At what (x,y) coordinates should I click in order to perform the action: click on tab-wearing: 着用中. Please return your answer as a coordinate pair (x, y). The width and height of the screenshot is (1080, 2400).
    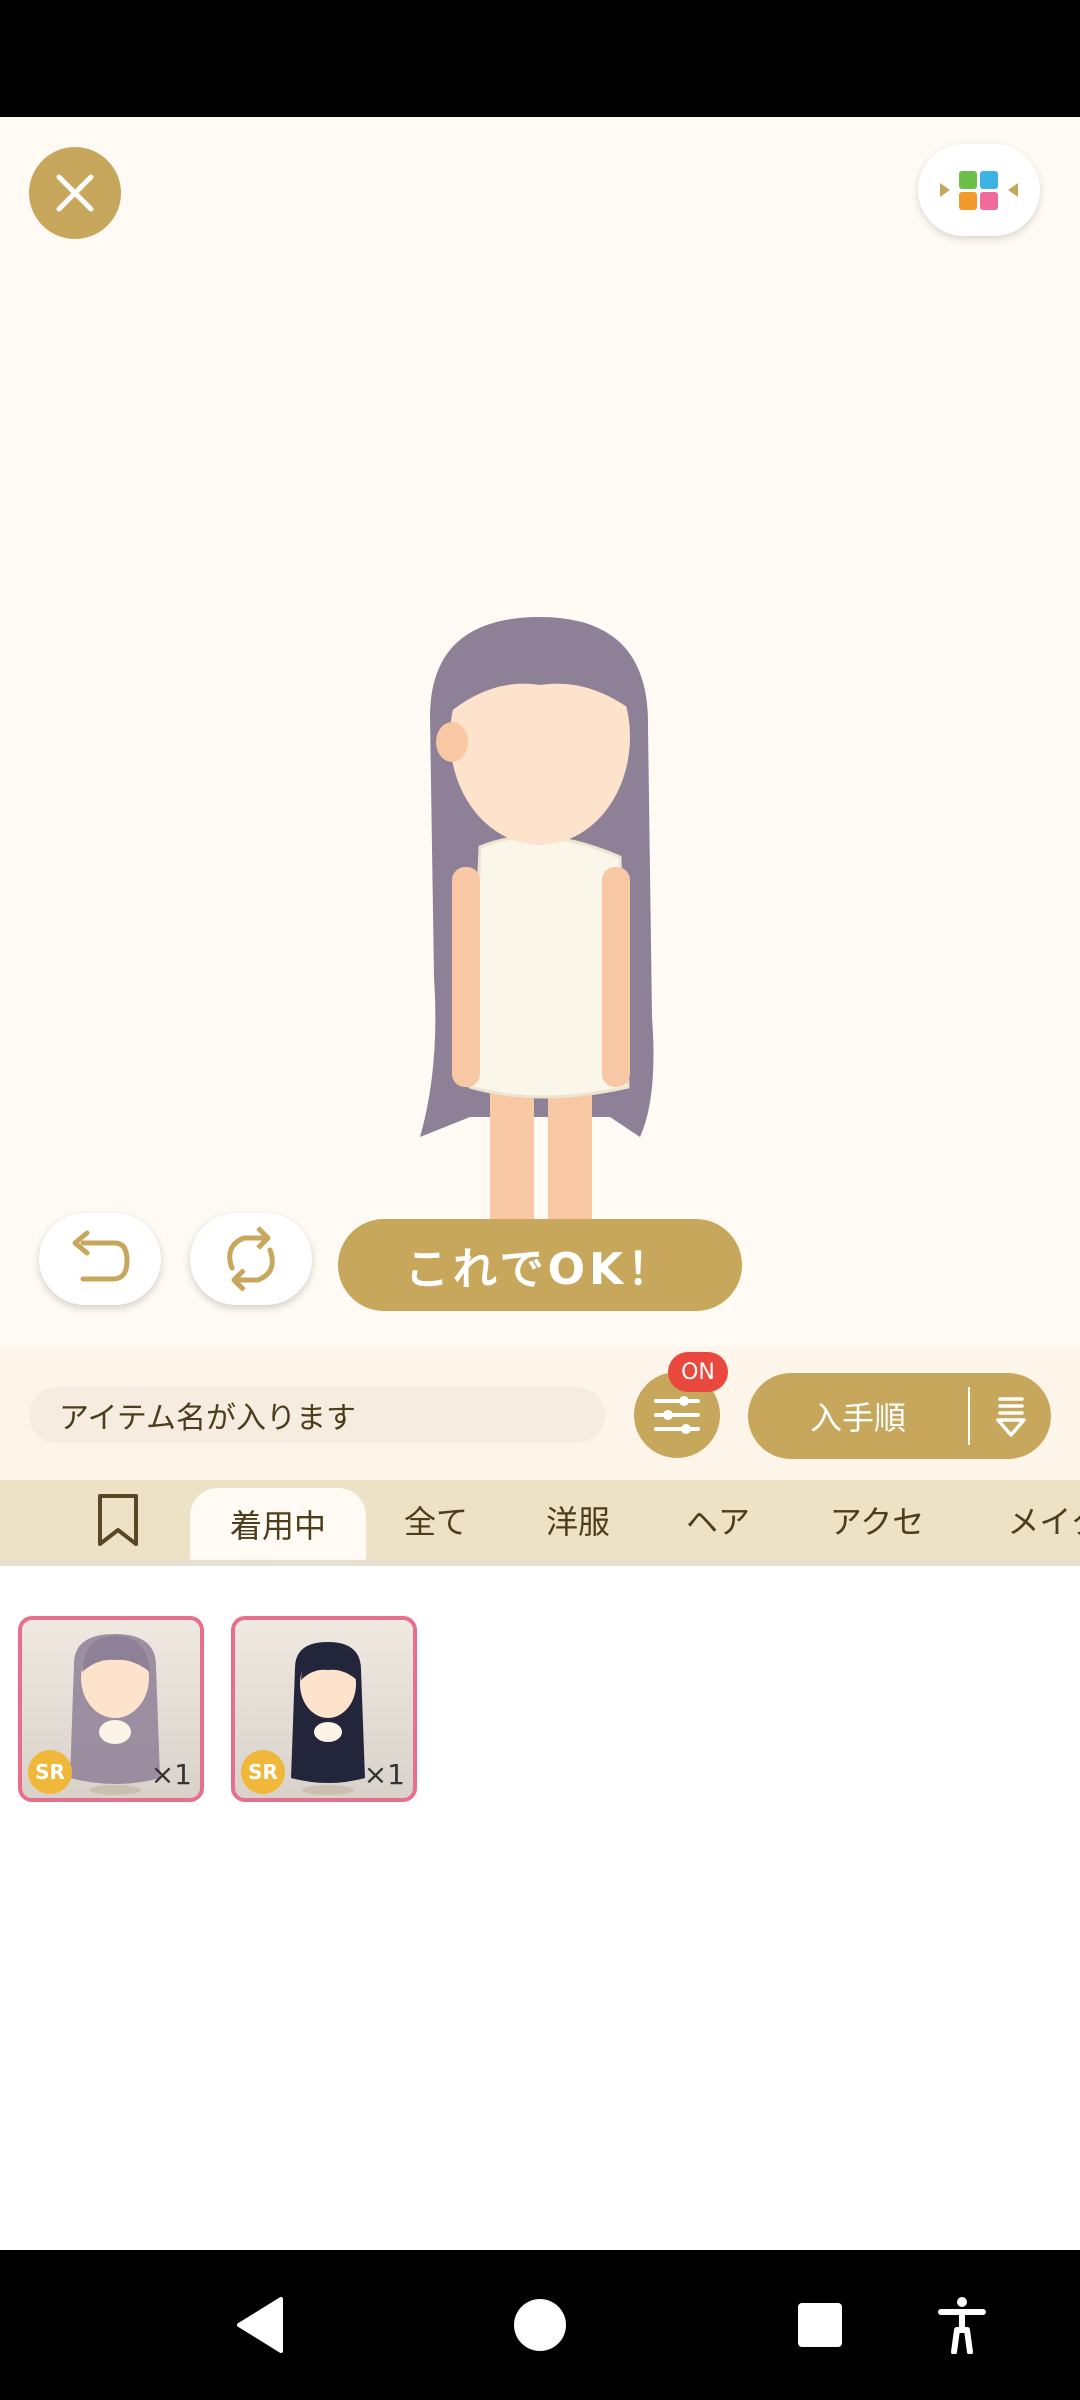
    Looking at the image, I should click on (278, 1524).